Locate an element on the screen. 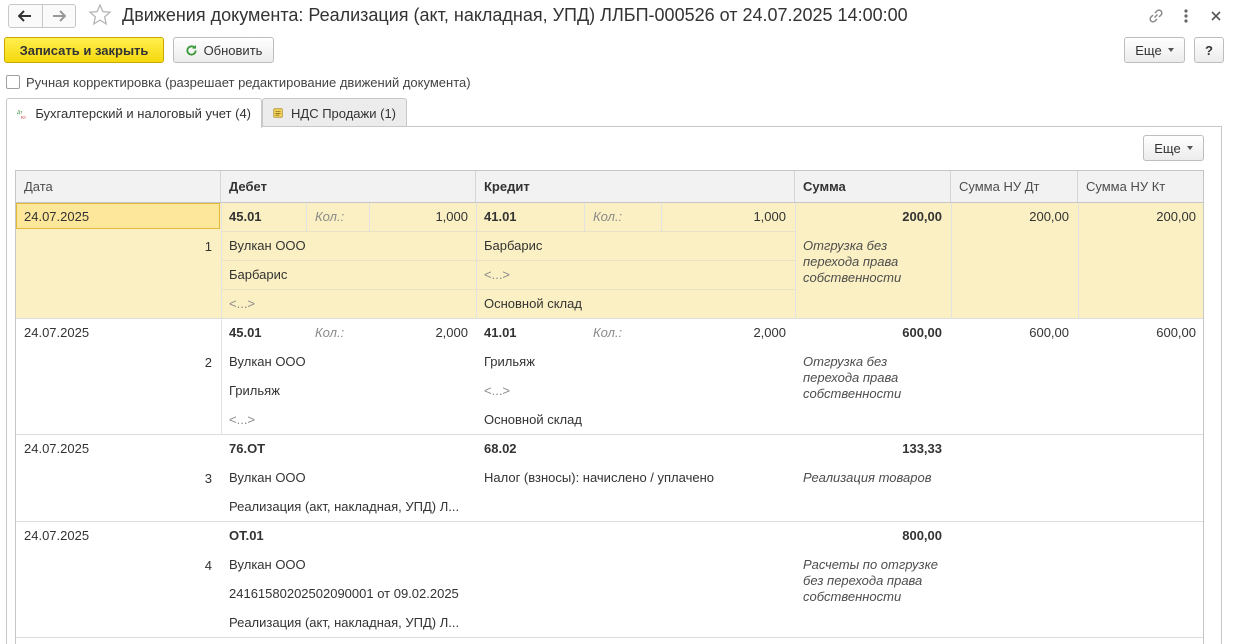 This screenshot has height=644, width=1234. refresh-icon is located at coordinates (191, 50).